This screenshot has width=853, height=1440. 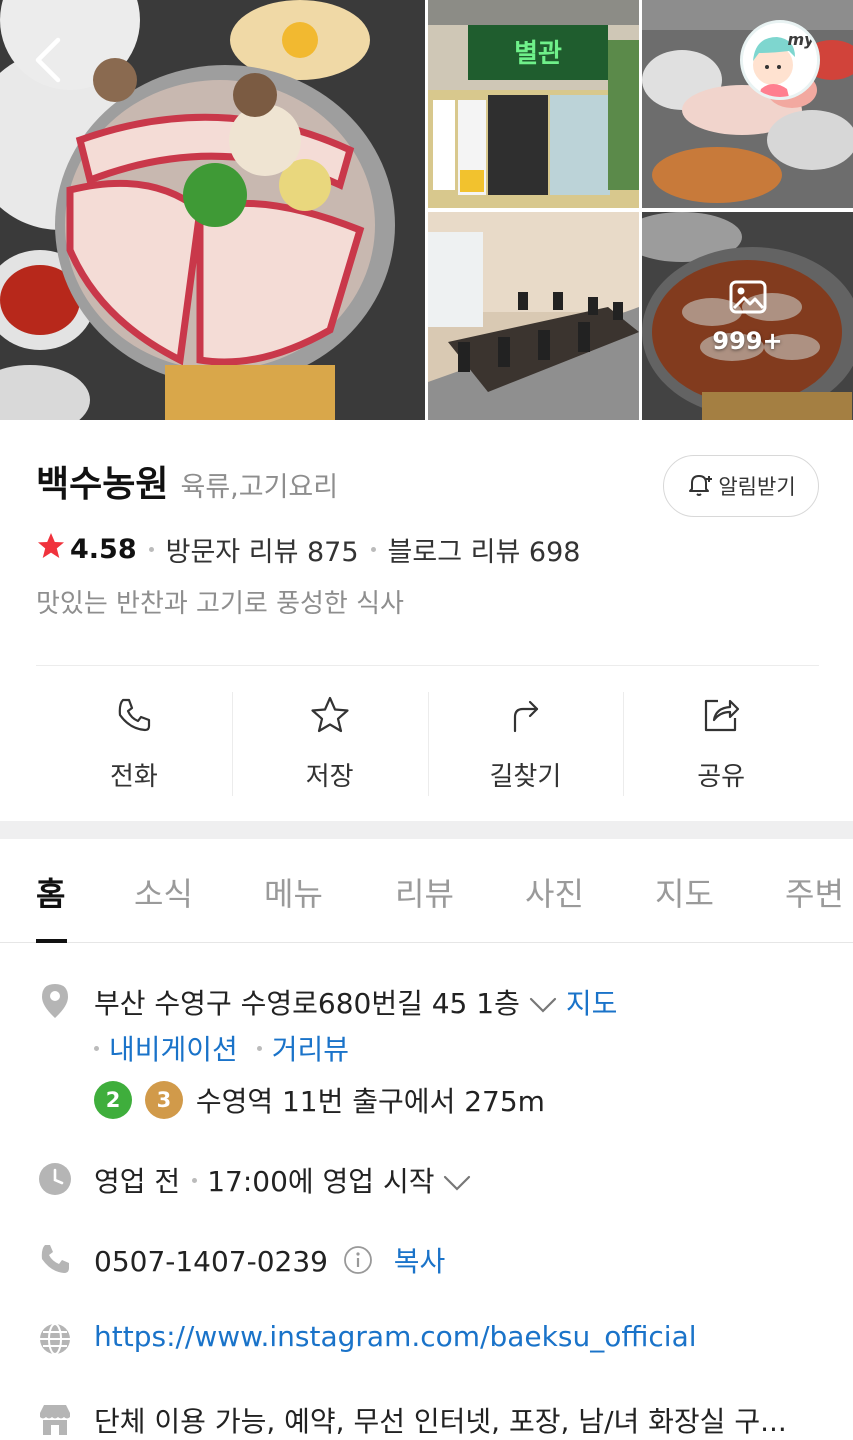 What do you see at coordinates (103, 549) in the screenshot?
I see `rating-value: 4.58` at bounding box center [103, 549].